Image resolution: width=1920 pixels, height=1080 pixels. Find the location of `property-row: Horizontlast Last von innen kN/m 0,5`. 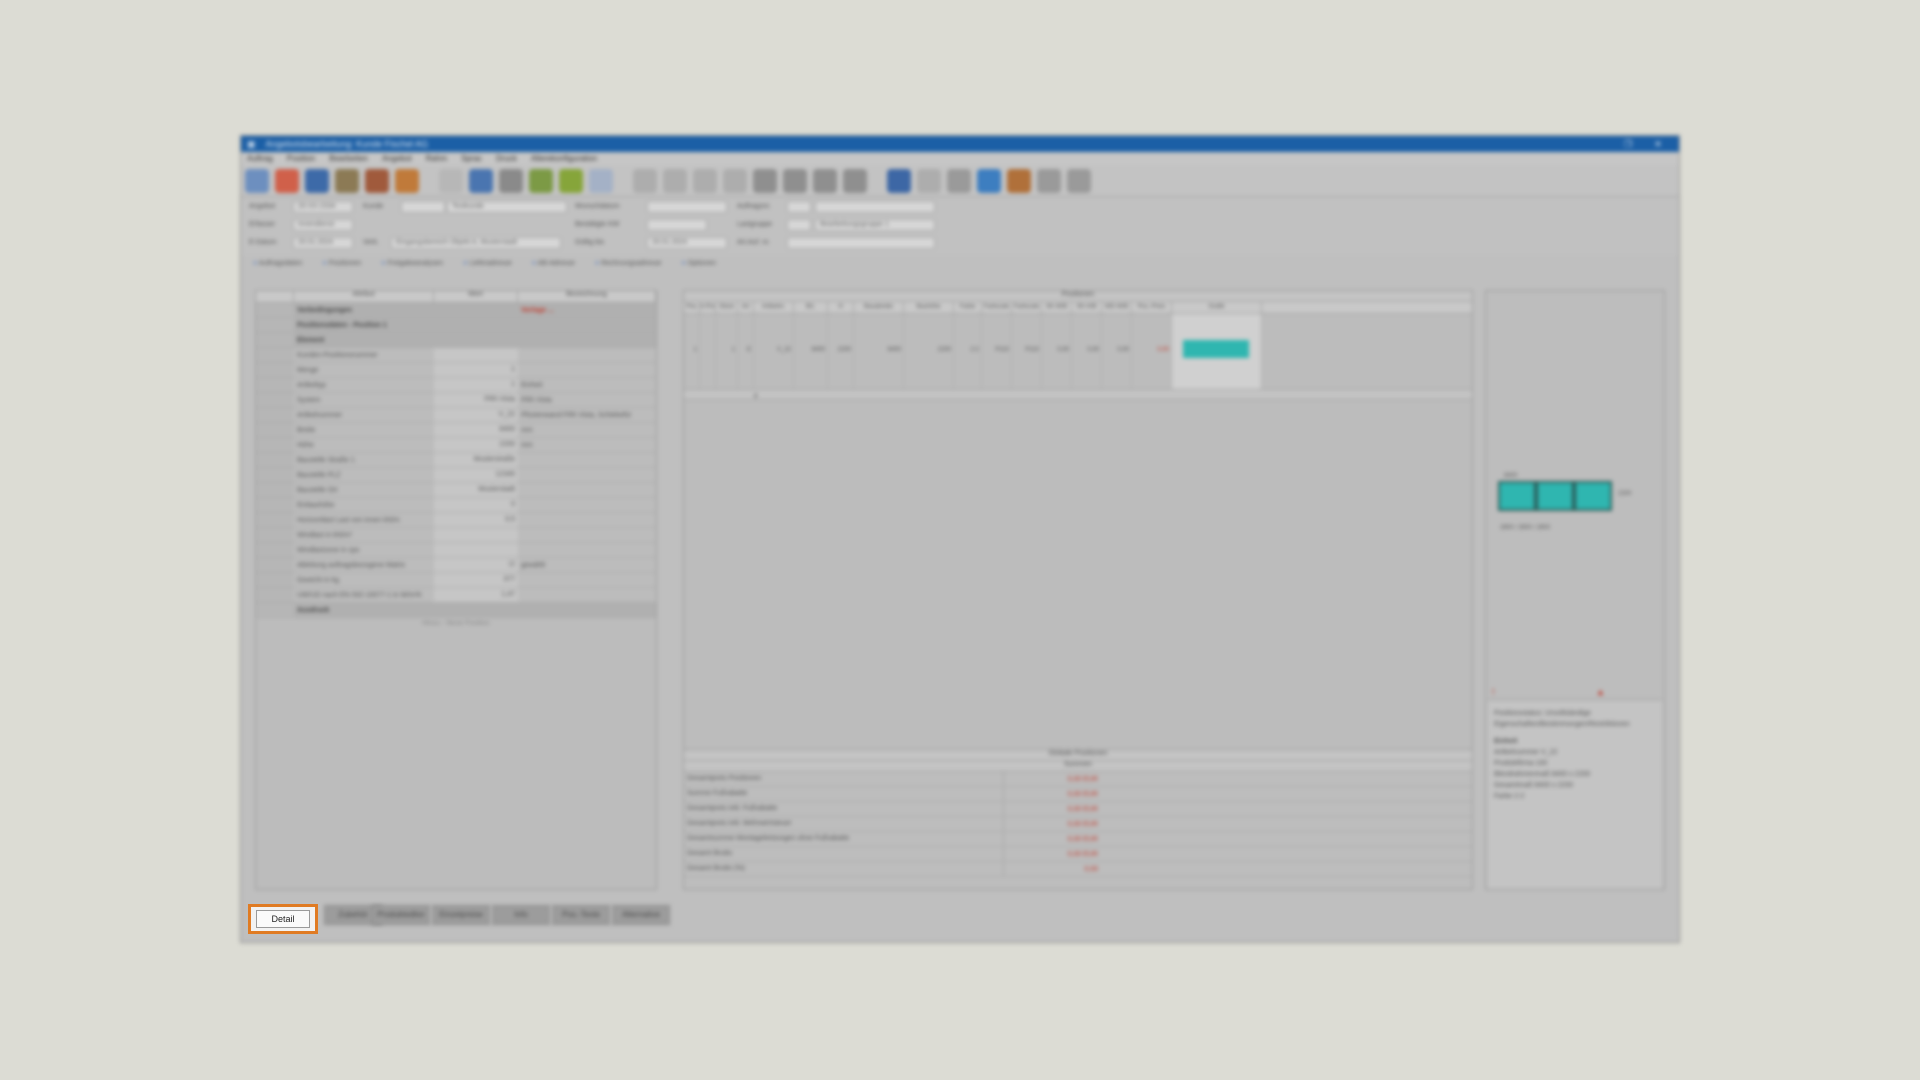

property-row: Horizontlast Last von innen kN/m 0,5 is located at coordinates (456, 520).